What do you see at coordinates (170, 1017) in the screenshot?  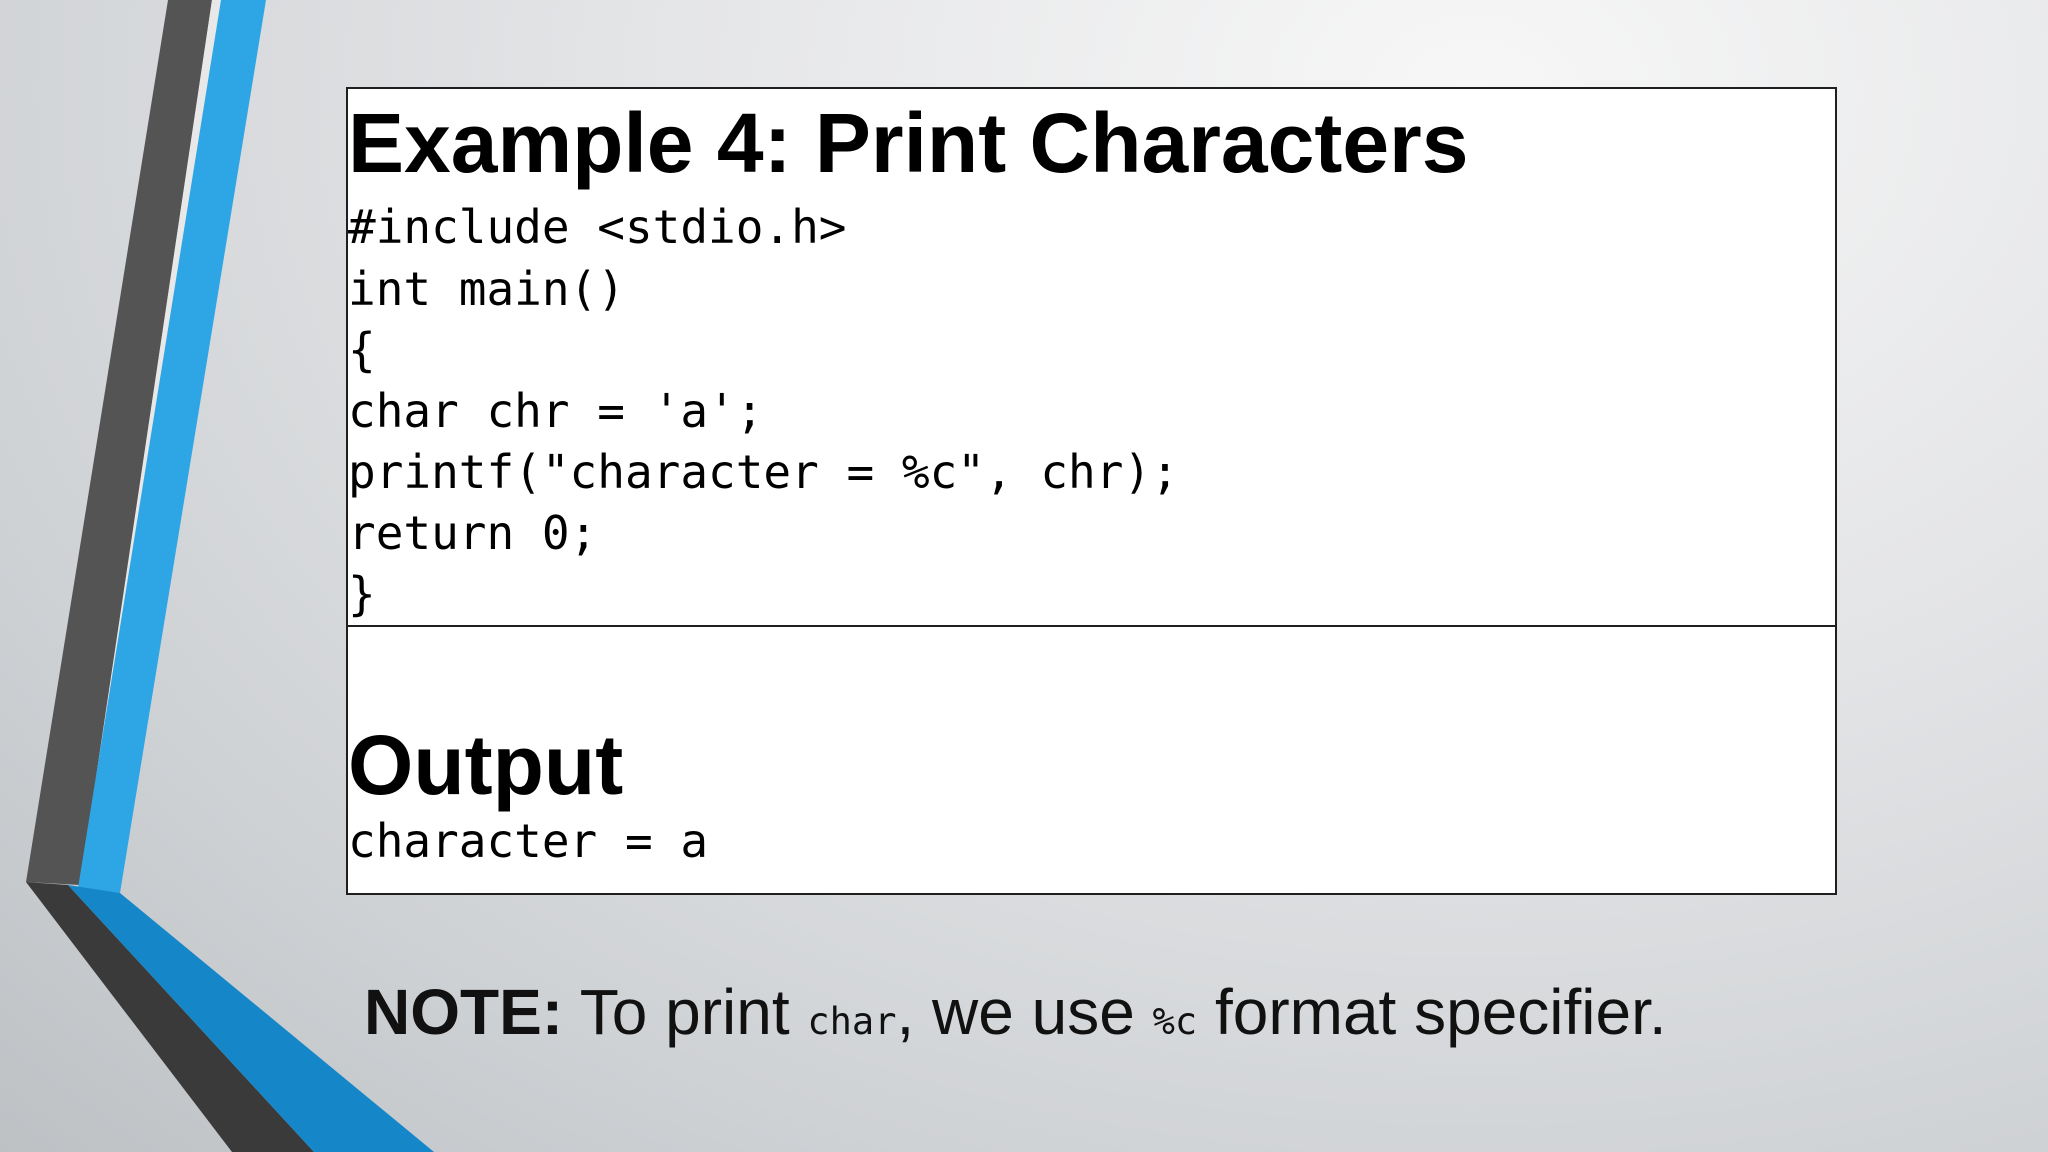 I see `charcoal-diagonal` at bounding box center [170, 1017].